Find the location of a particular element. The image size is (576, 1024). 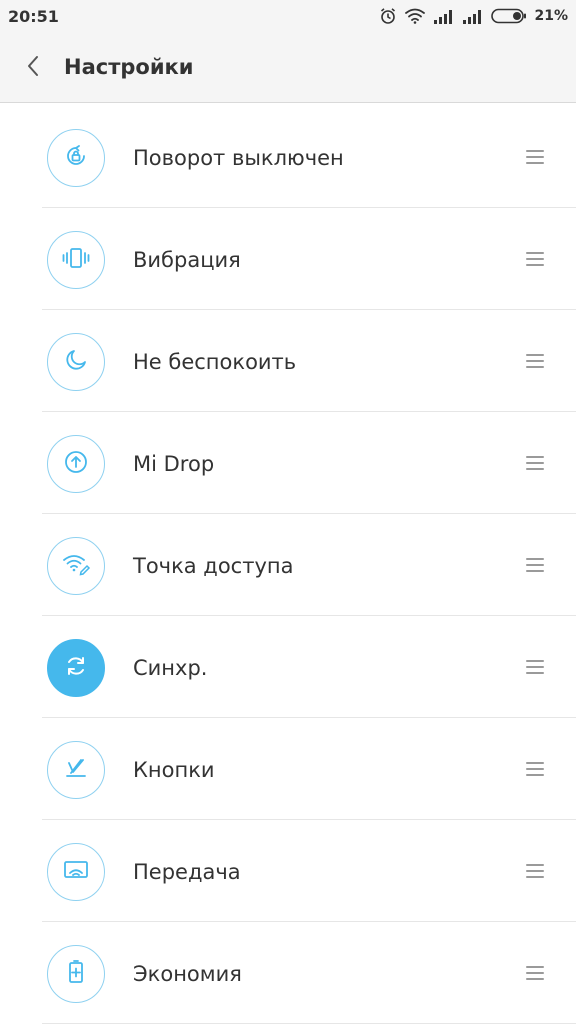

mi-drop-toggle is located at coordinates (76, 464).